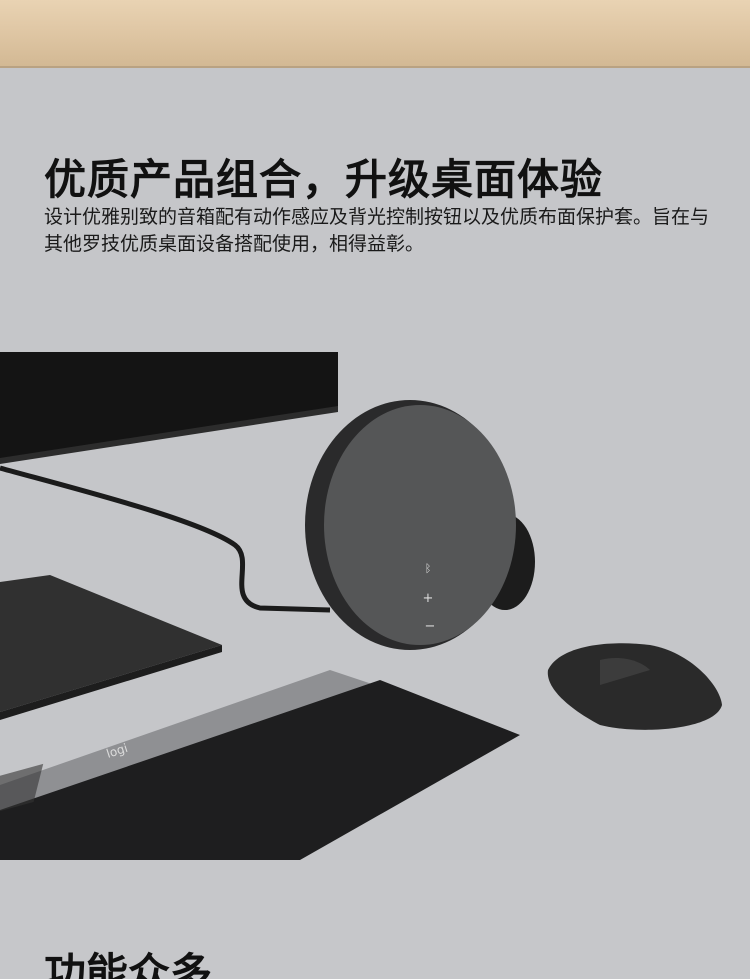  What do you see at coordinates (324, 179) in the screenshot?
I see `section-title: 优质产品组合，升级桌面体验` at bounding box center [324, 179].